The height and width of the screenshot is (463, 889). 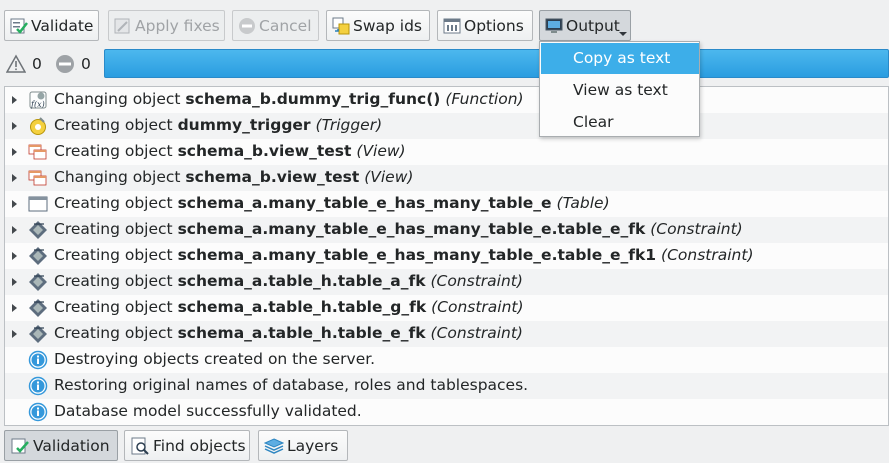 What do you see at coordinates (166, 25) in the screenshot?
I see `apply-fixes-button: Apply fixes` at bounding box center [166, 25].